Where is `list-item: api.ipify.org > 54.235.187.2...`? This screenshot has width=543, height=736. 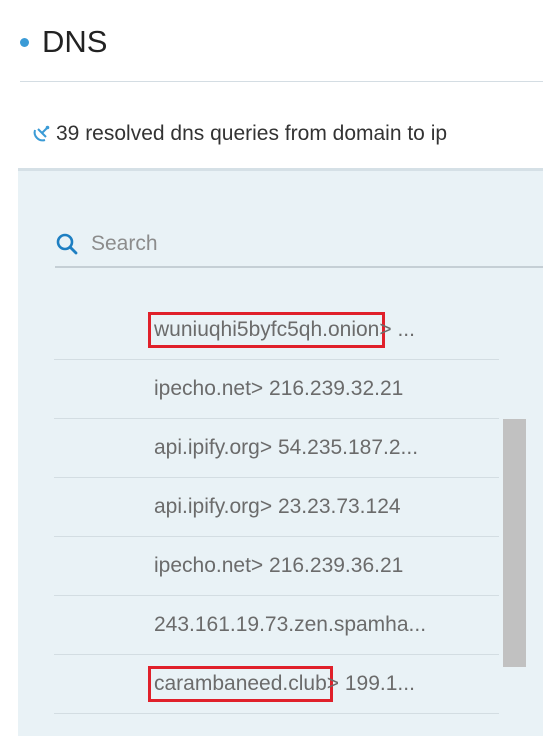 list-item: api.ipify.org > 54.235.187.2... is located at coordinates (276, 448).